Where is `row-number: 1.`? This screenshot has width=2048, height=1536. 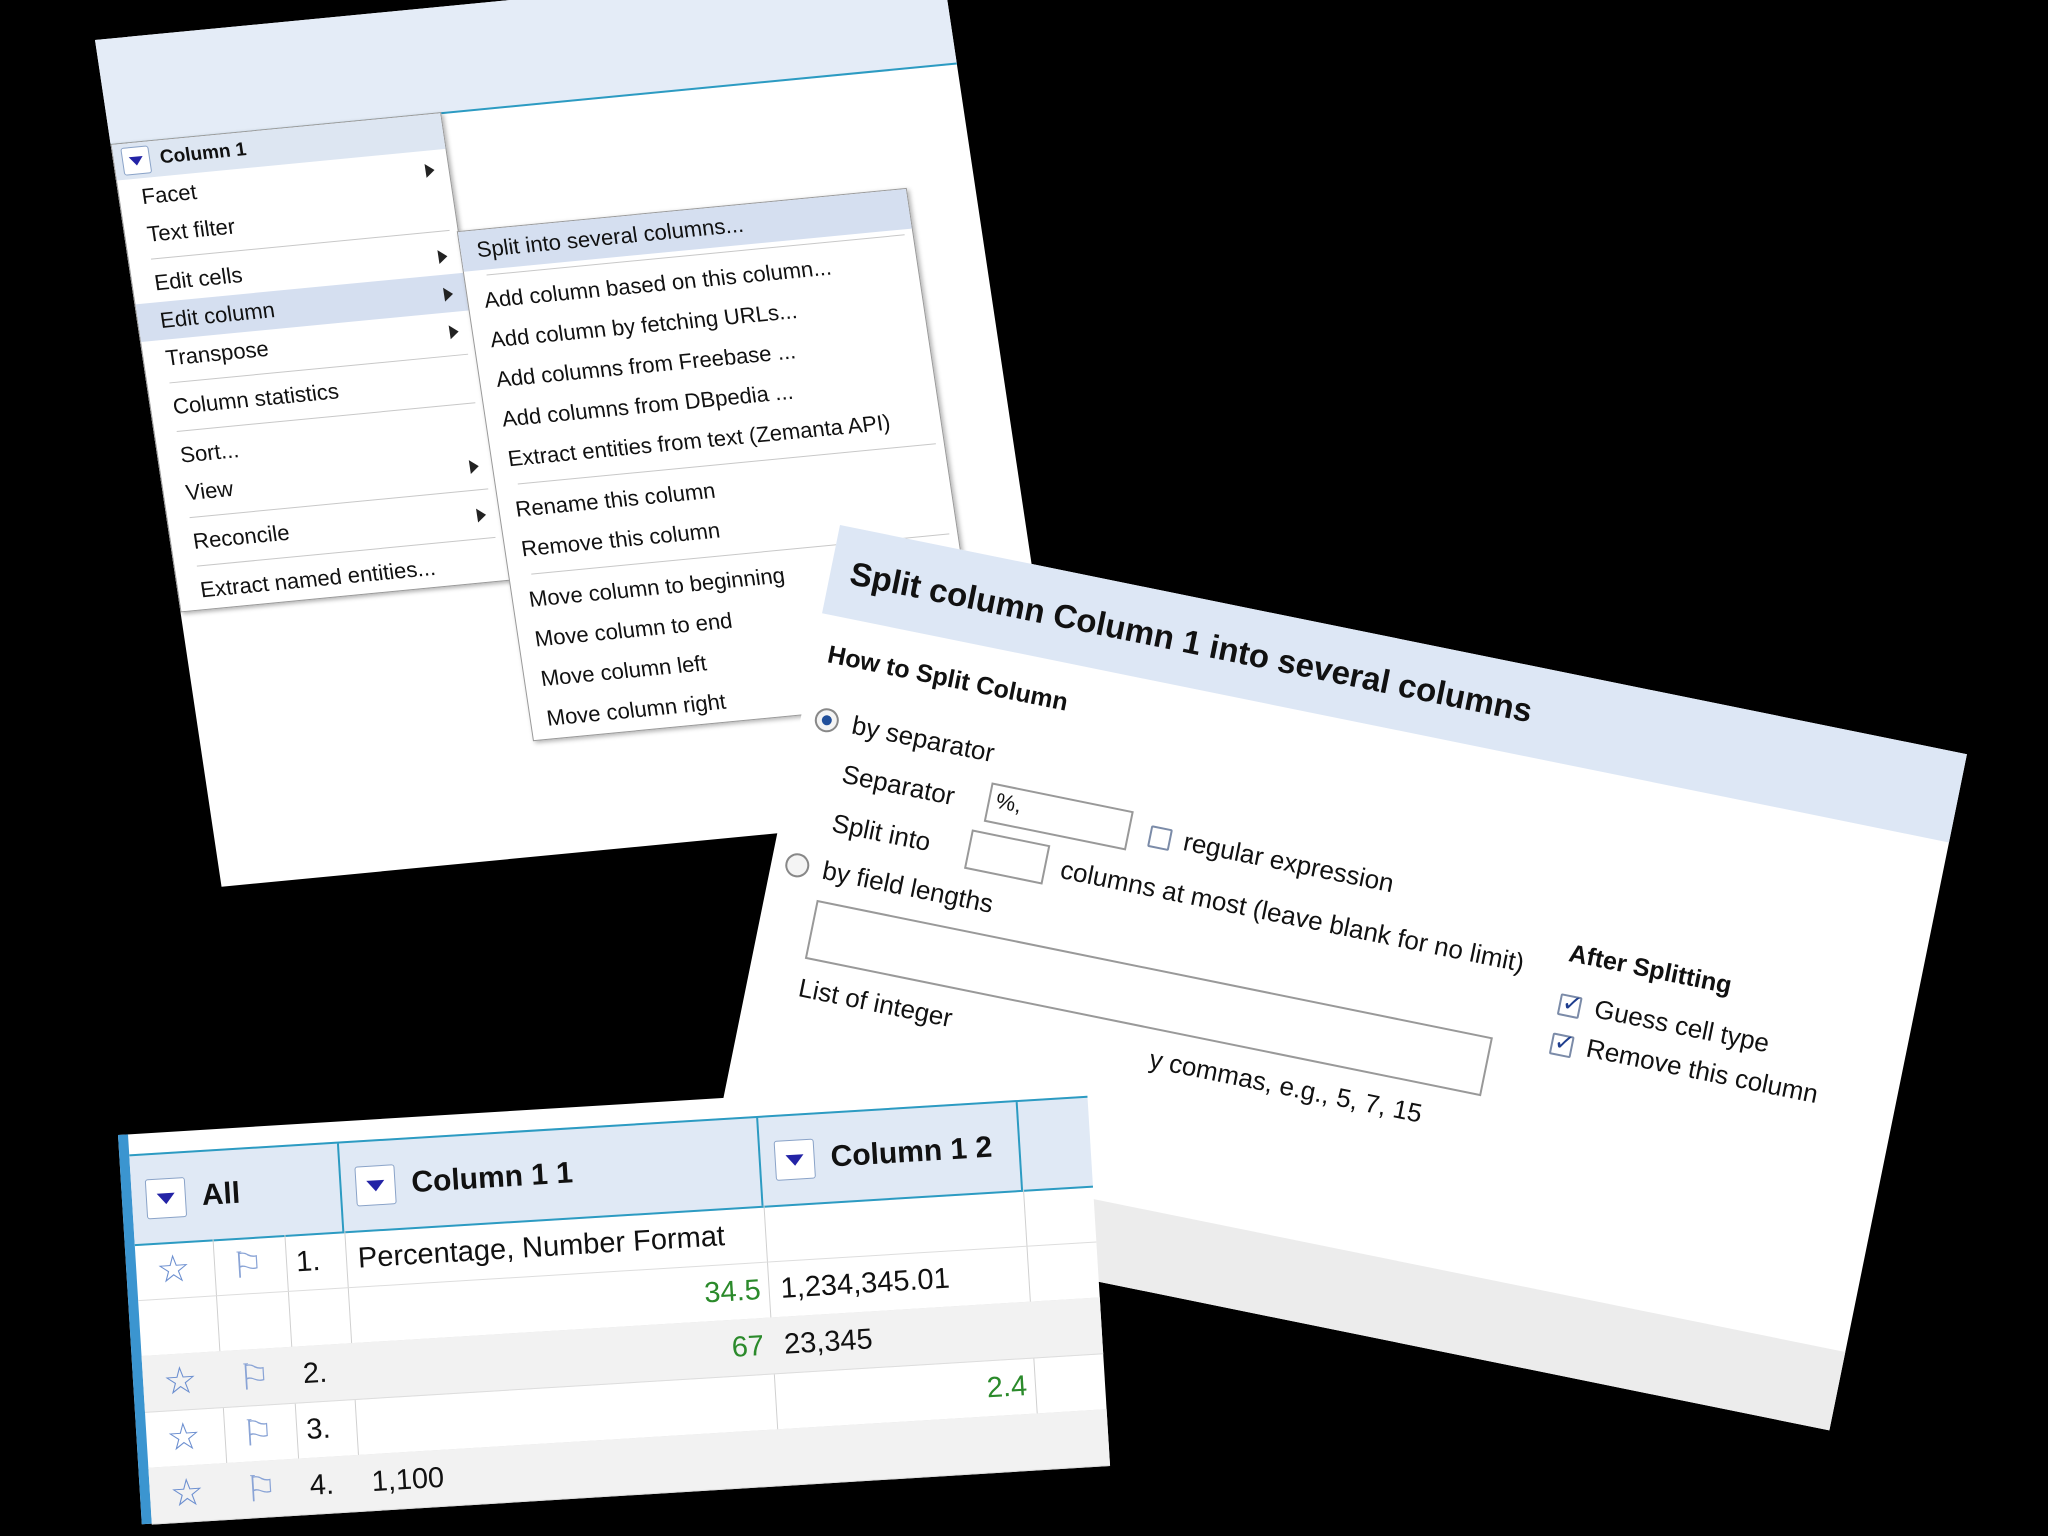
row-number: 1. is located at coordinates (308, 1261).